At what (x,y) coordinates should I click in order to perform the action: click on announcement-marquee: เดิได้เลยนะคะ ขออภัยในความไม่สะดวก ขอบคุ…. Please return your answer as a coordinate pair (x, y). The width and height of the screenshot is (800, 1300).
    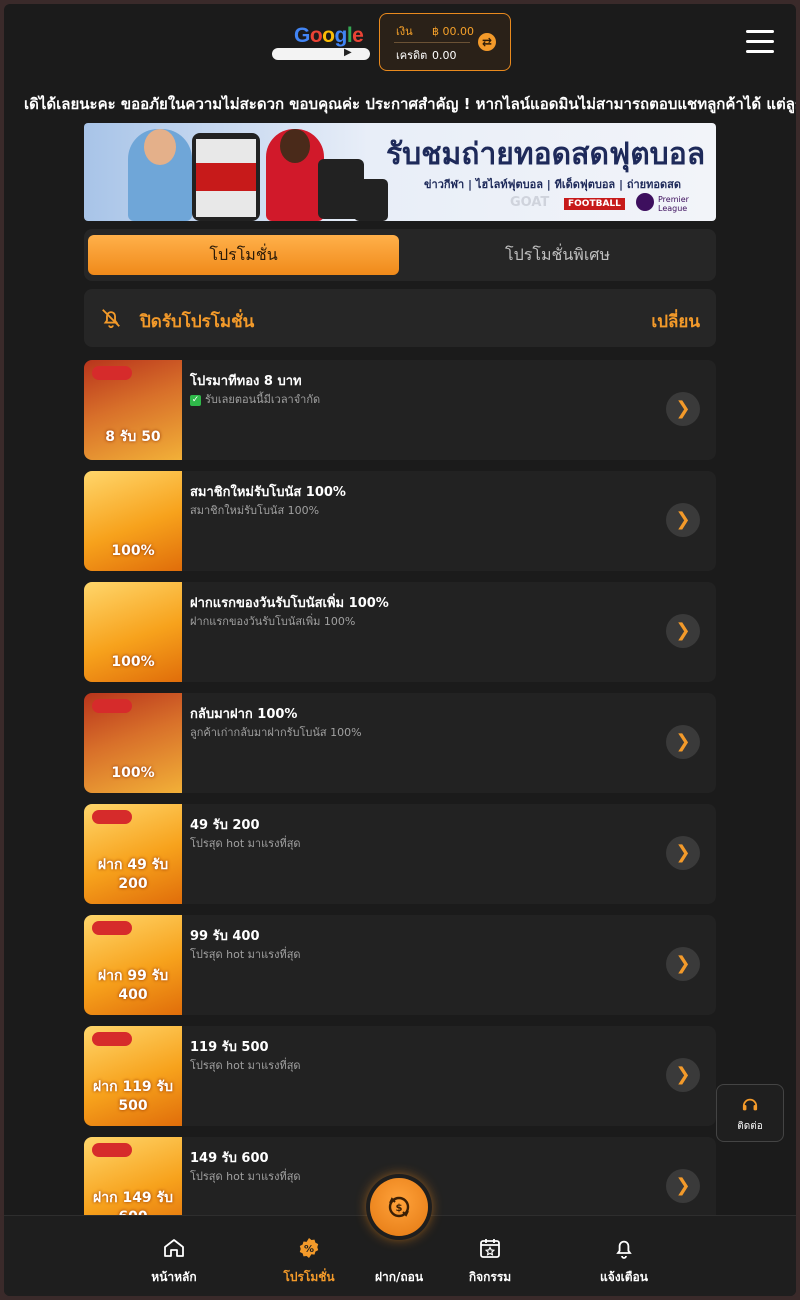
    Looking at the image, I should click on (410, 104).